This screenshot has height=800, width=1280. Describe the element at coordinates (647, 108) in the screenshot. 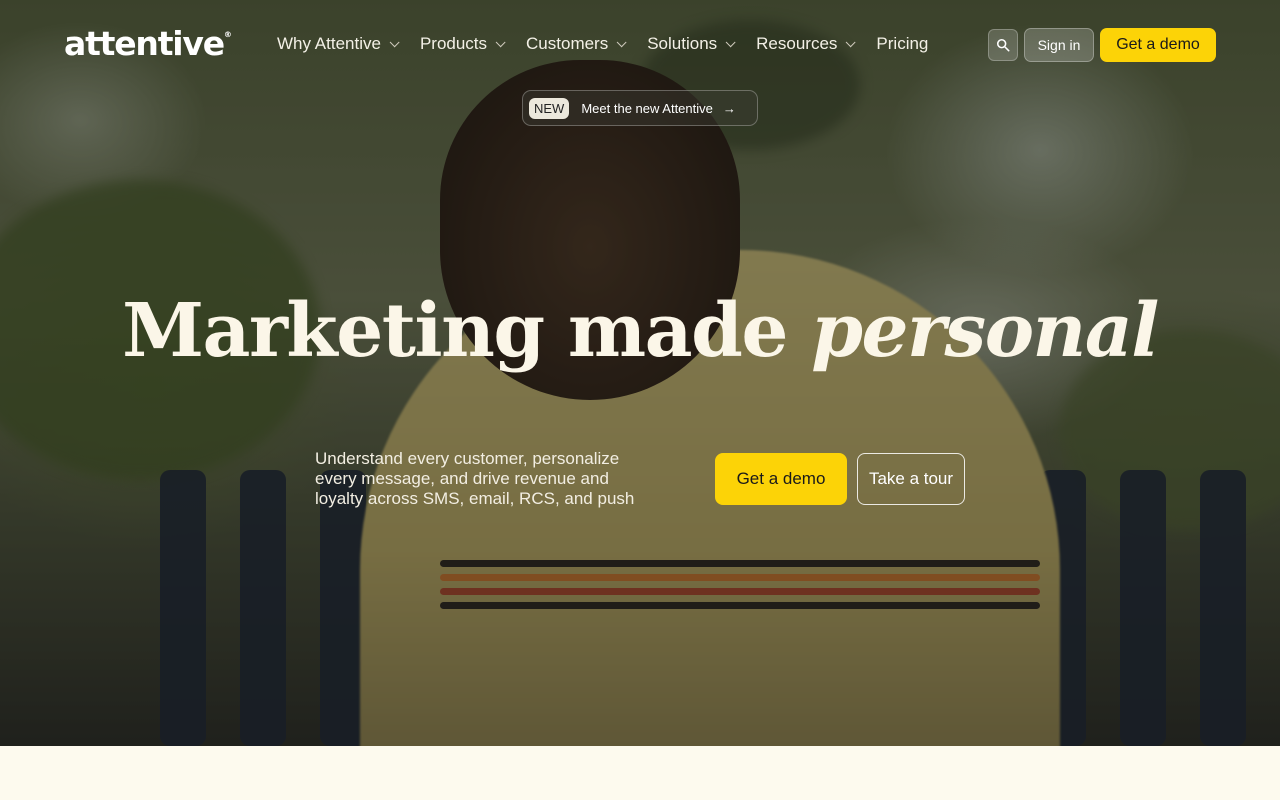

I see `announcement-text: Meet the new Attentive` at that location.